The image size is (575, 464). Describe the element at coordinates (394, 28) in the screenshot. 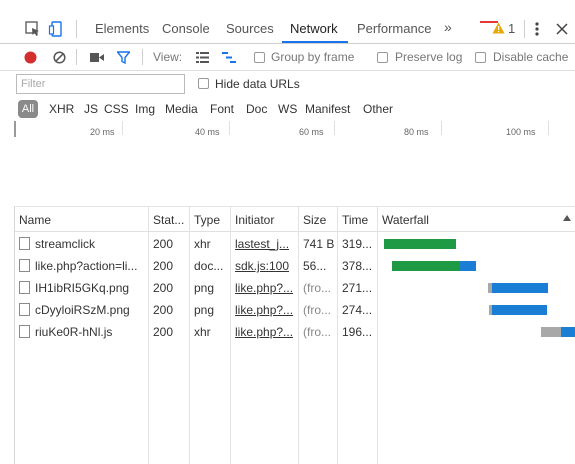

I see `tab-performance: Performance` at that location.